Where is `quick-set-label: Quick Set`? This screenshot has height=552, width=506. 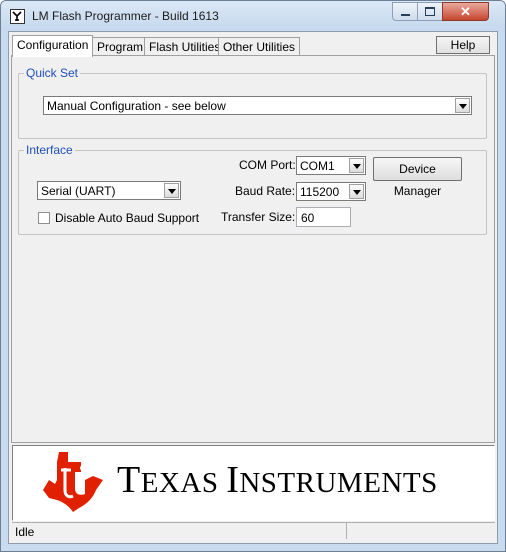
quick-set-label: Quick Set is located at coordinates (52, 73).